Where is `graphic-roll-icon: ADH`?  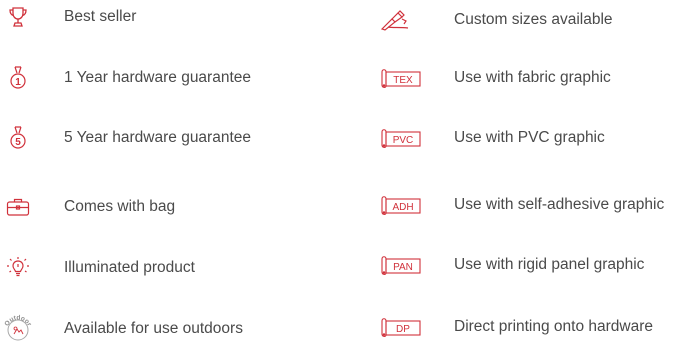
graphic-roll-icon: ADH is located at coordinates (401, 205).